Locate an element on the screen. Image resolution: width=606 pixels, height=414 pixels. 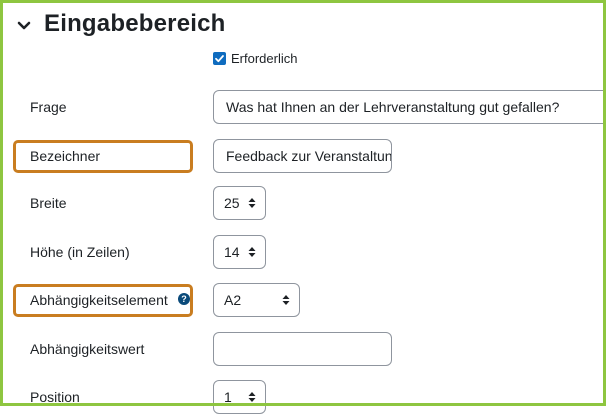
hoehe-value: 14 is located at coordinates (232, 252).